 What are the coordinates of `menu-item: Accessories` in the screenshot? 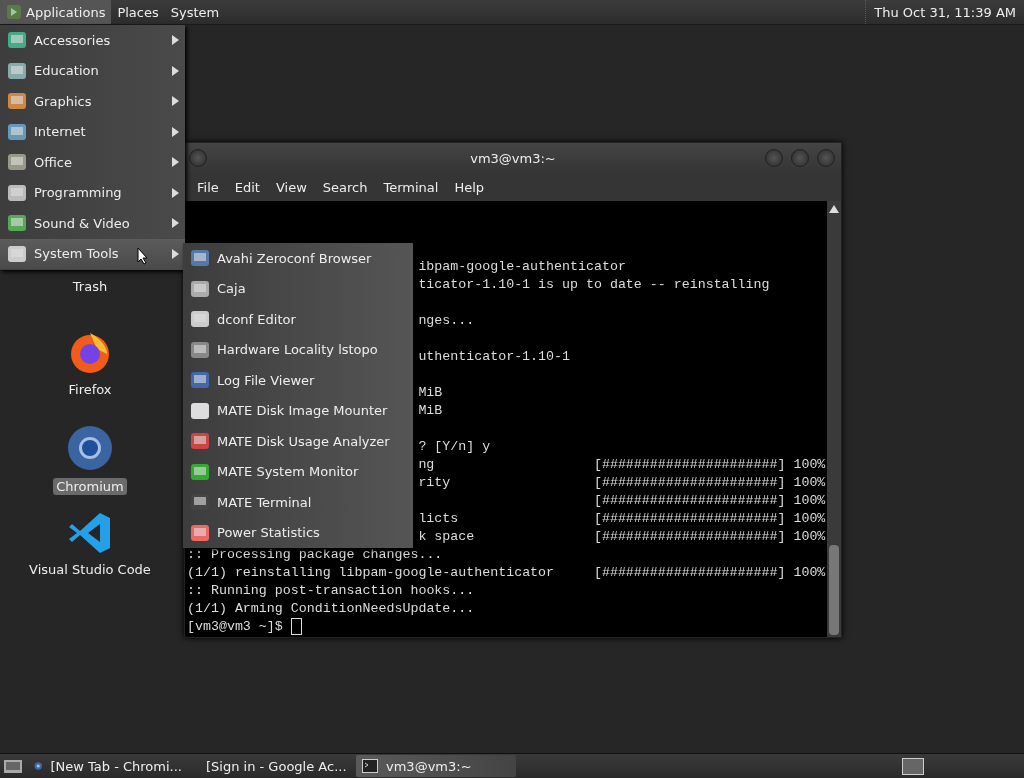 It's located at (92, 40).